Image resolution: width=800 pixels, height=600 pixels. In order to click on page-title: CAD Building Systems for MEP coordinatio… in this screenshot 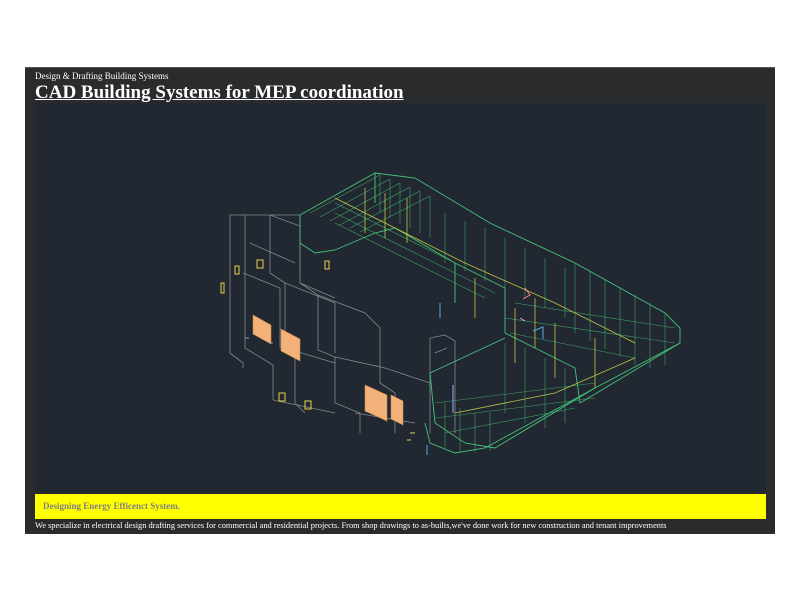, I will do `click(219, 92)`.